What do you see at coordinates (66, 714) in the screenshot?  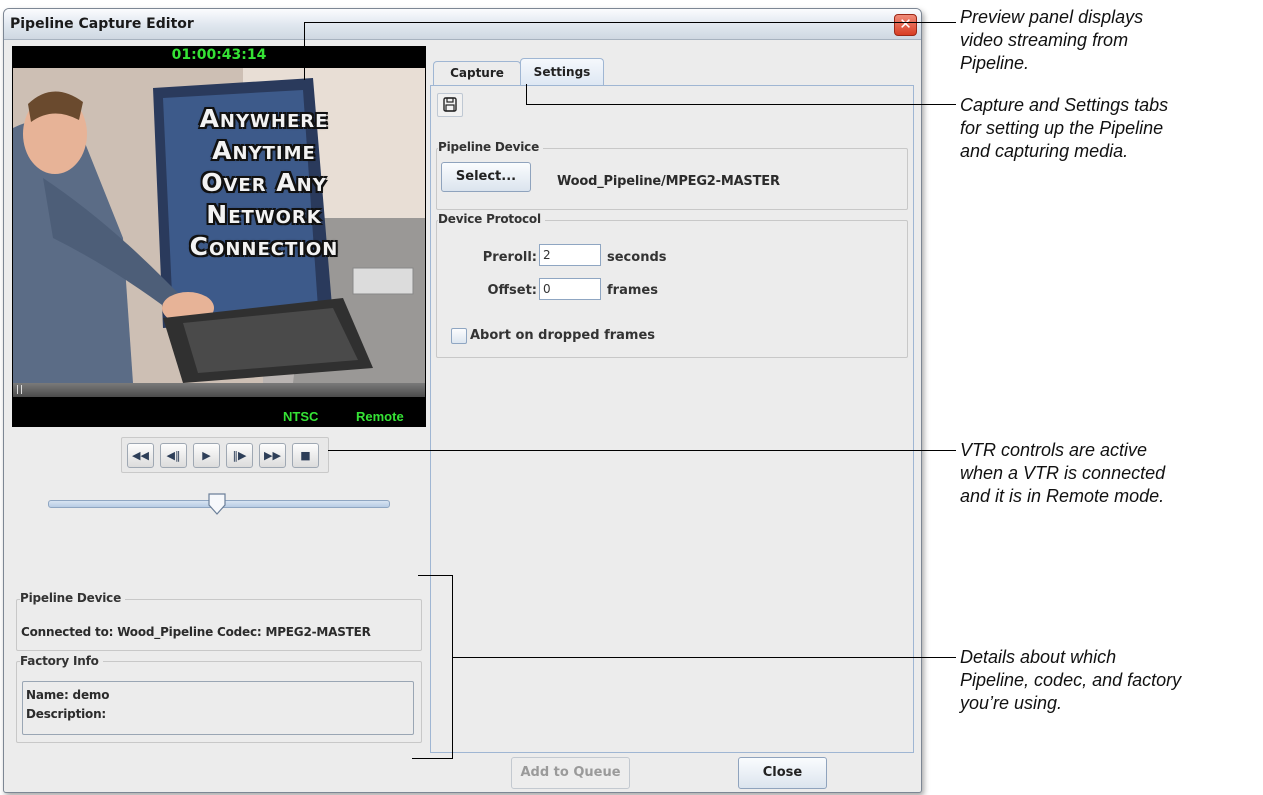 I see `factory-description: Description:` at bounding box center [66, 714].